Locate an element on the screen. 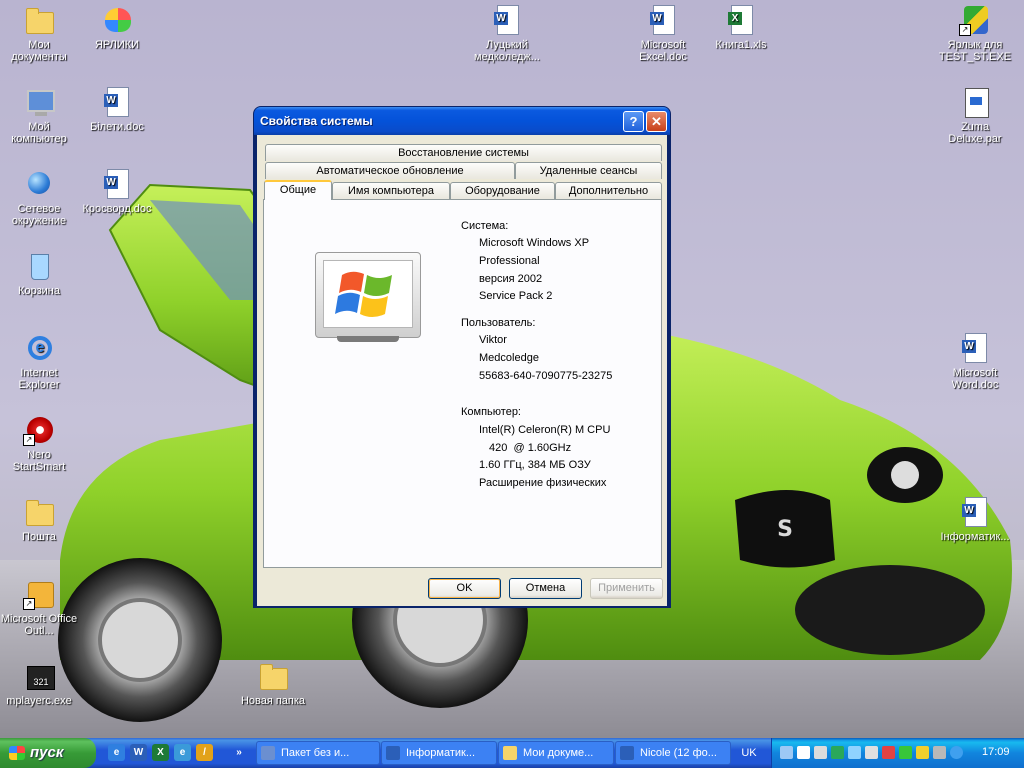 The height and width of the screenshot is (768, 1024). desktop-icon-excel-doc: W Microsoft Excel.doc is located at coordinates (663, 33).